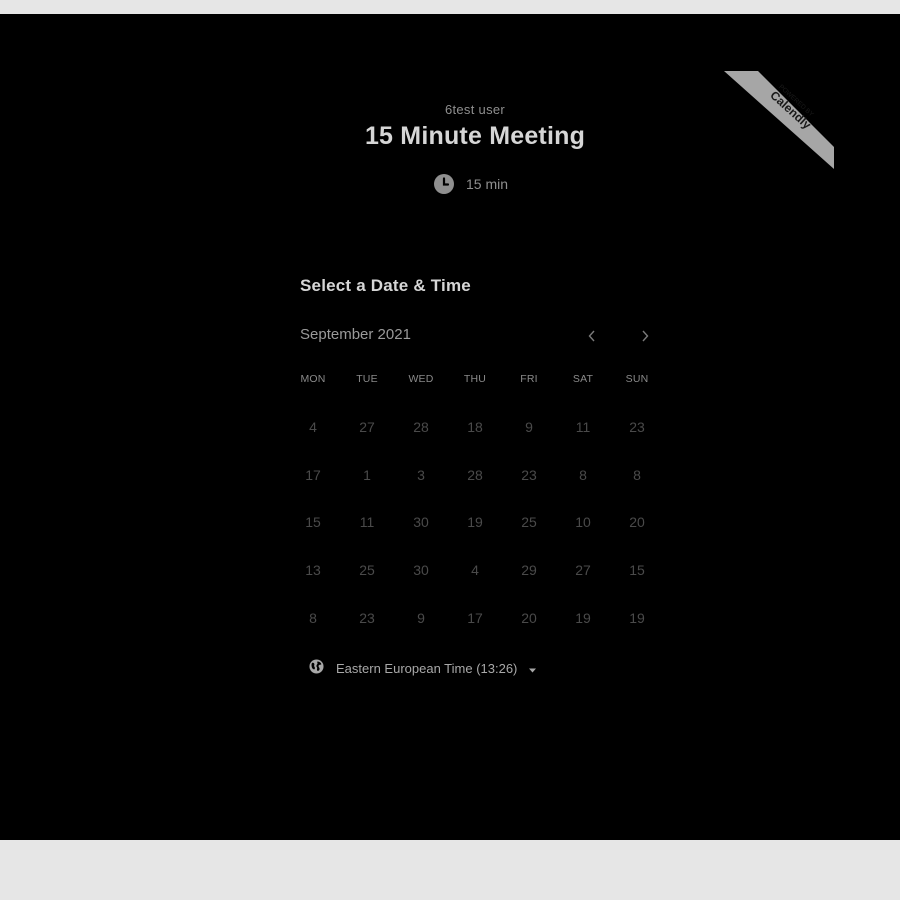  Describe the element at coordinates (385, 285) in the screenshot. I see `section-title: Select a Date & Time` at that location.